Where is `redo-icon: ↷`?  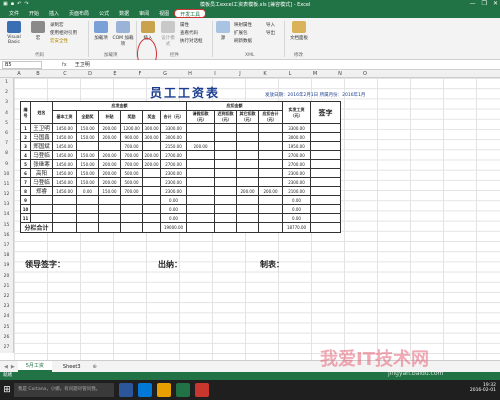 redo-icon: ↷ is located at coordinates (26, 4).